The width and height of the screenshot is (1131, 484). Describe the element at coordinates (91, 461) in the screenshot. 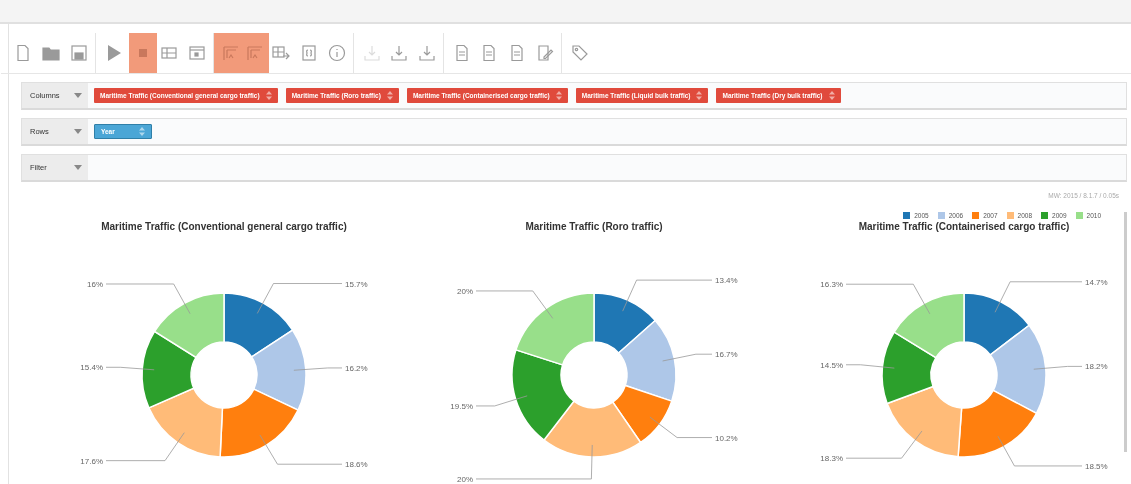

I see `slice-label: 17.6%` at that location.